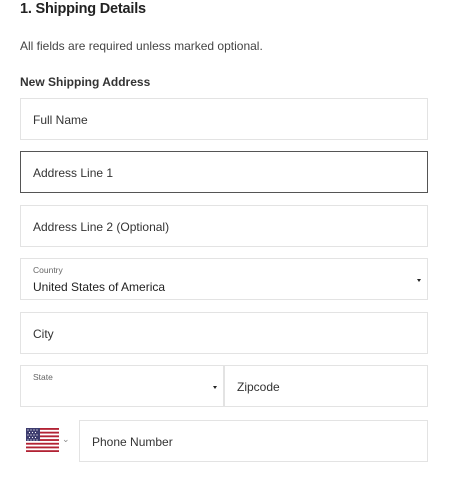  What do you see at coordinates (224, 279) in the screenshot?
I see `country-select: Country United States of America` at bounding box center [224, 279].